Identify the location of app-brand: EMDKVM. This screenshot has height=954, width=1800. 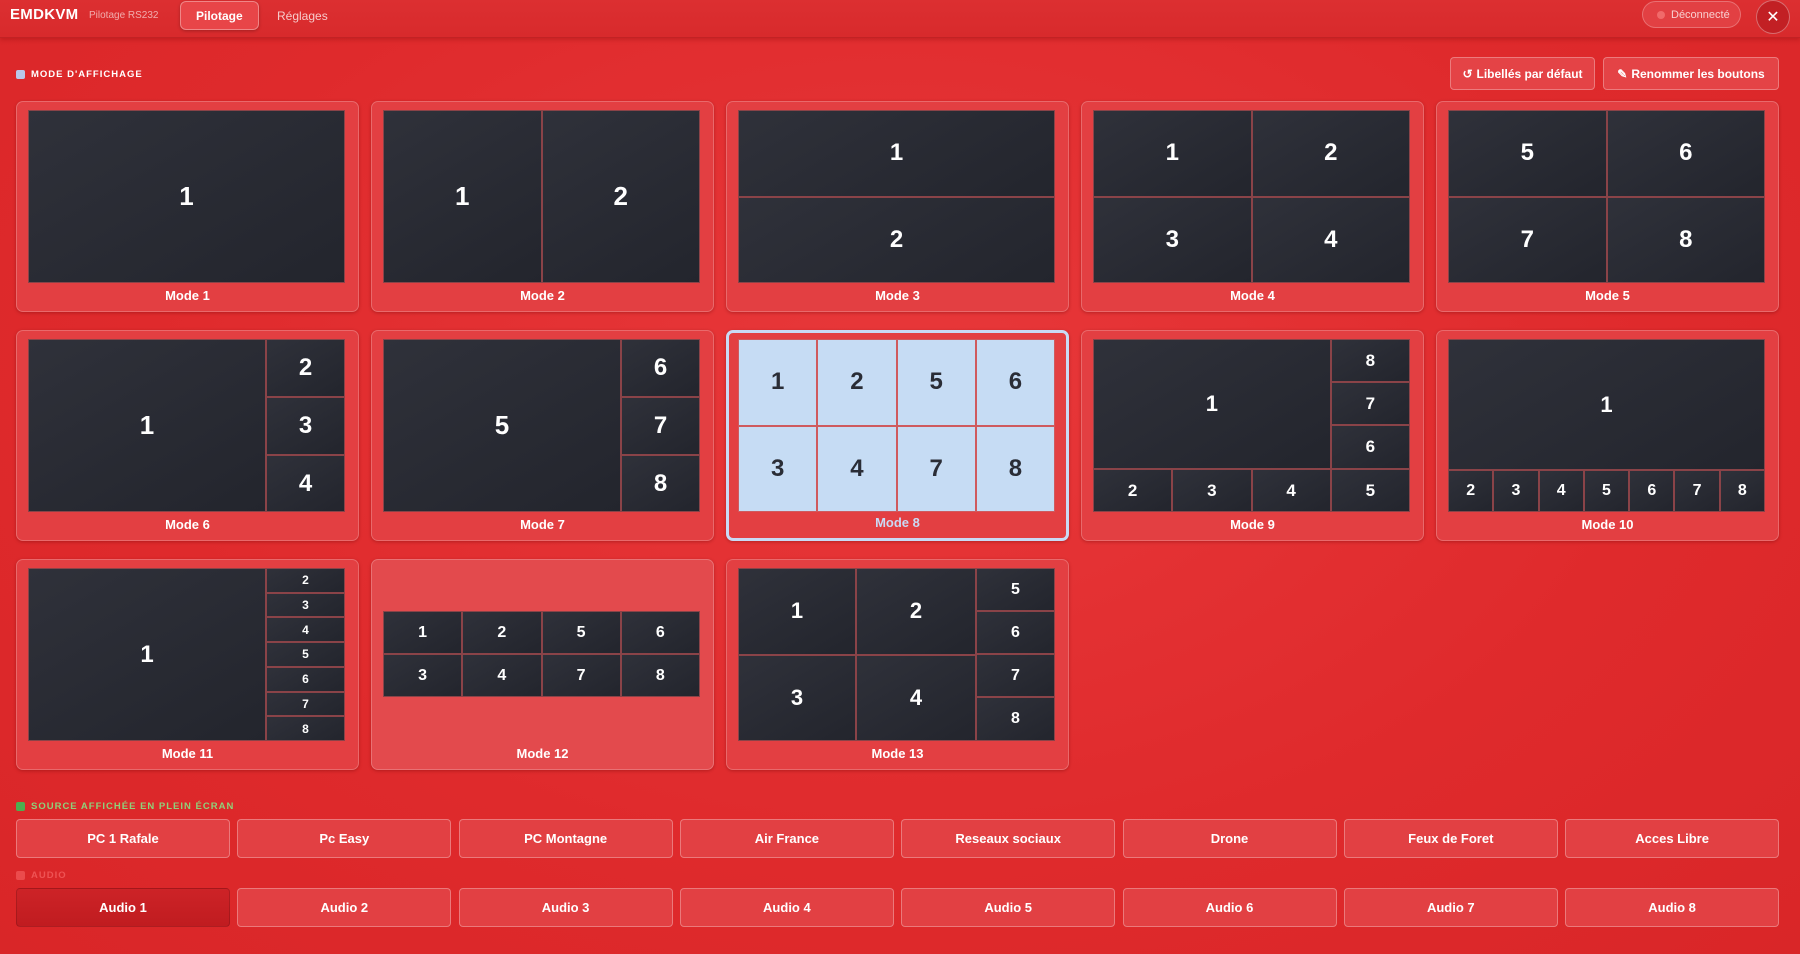
(44, 14).